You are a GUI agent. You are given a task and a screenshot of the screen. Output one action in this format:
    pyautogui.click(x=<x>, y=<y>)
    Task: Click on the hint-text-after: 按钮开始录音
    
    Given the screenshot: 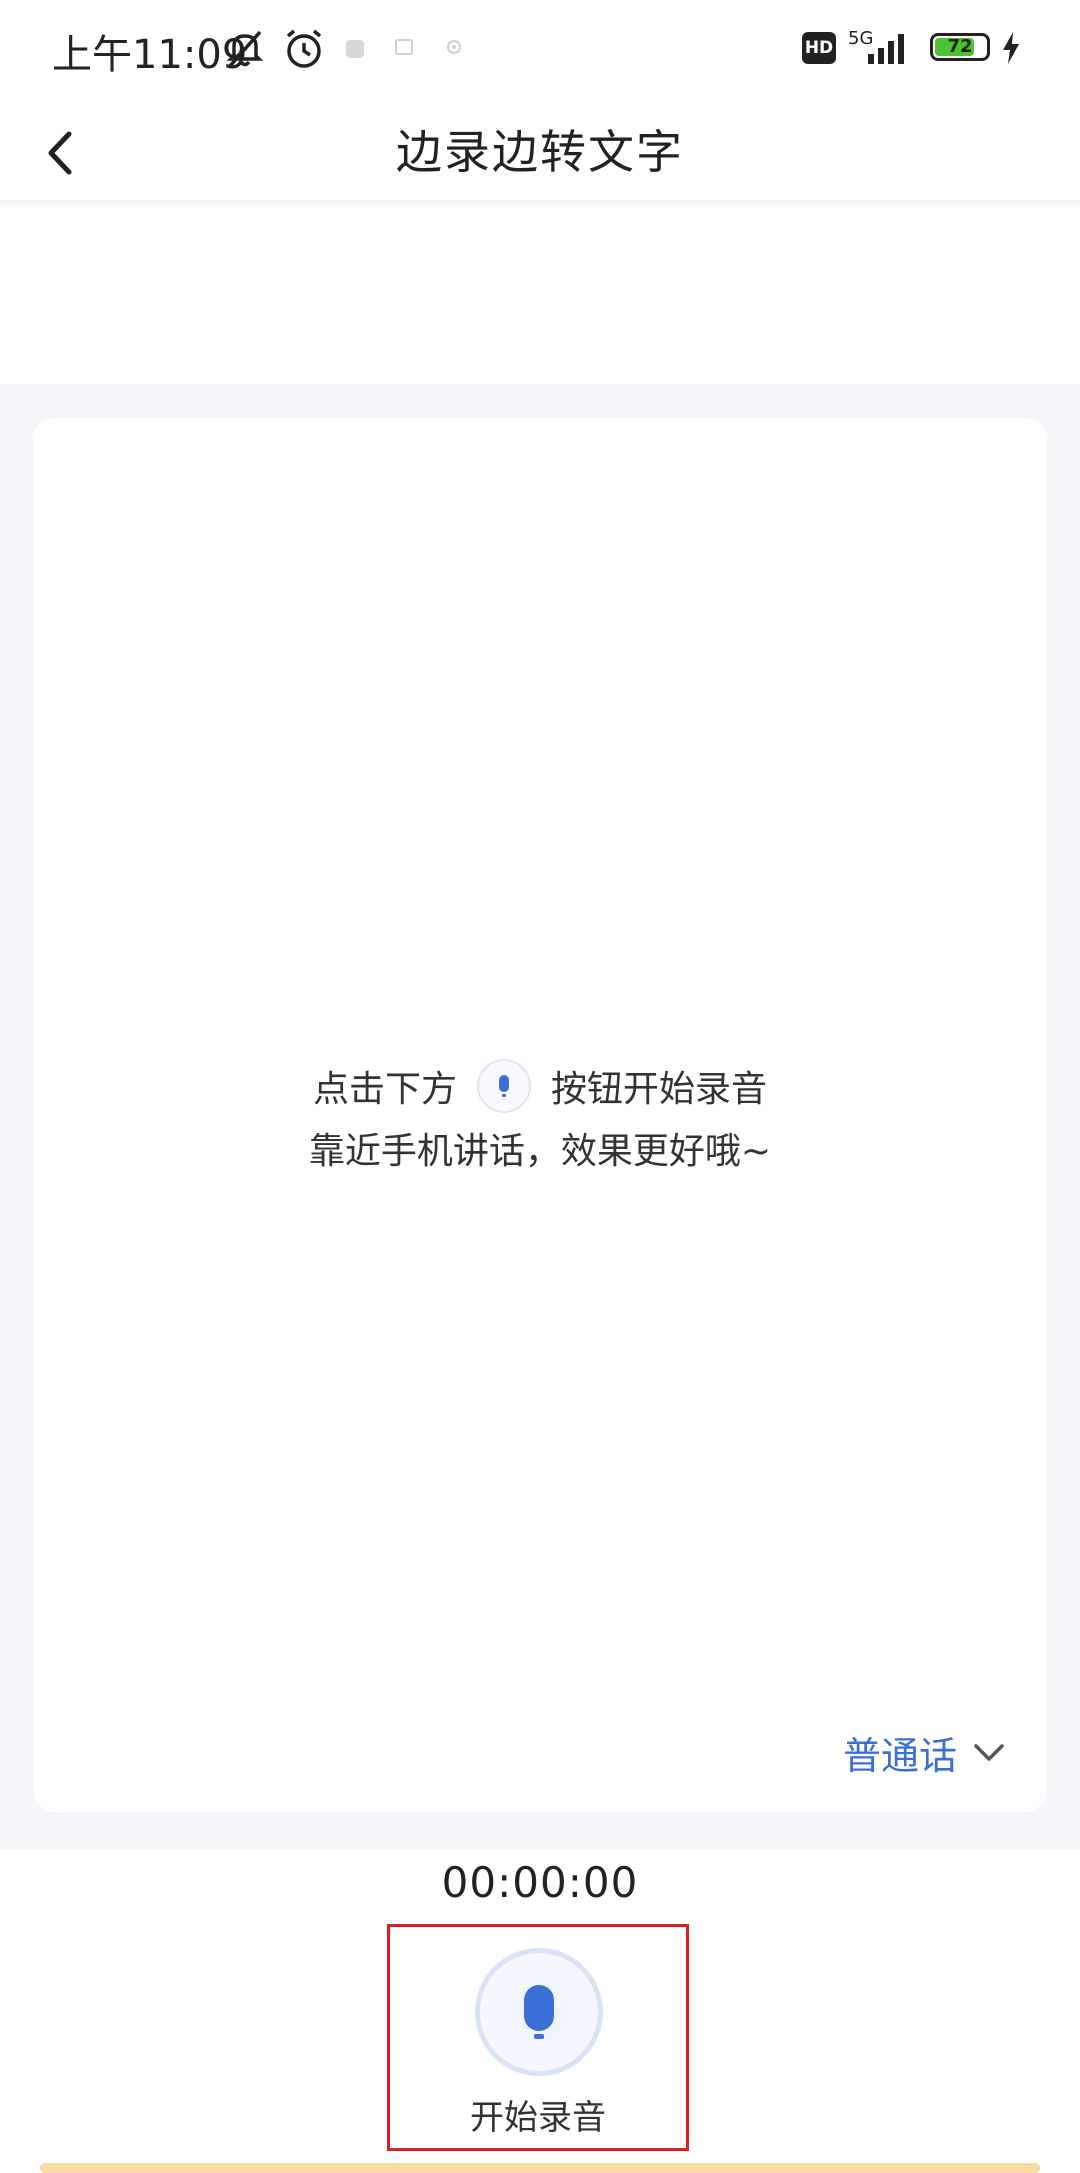 What is the action you would take?
    pyautogui.click(x=659, y=1089)
    